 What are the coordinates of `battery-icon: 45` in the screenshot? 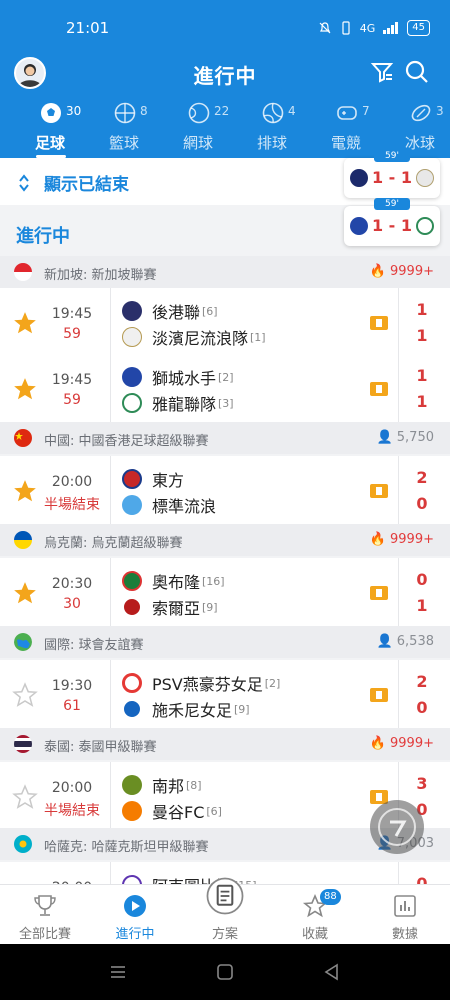 It's located at (418, 28).